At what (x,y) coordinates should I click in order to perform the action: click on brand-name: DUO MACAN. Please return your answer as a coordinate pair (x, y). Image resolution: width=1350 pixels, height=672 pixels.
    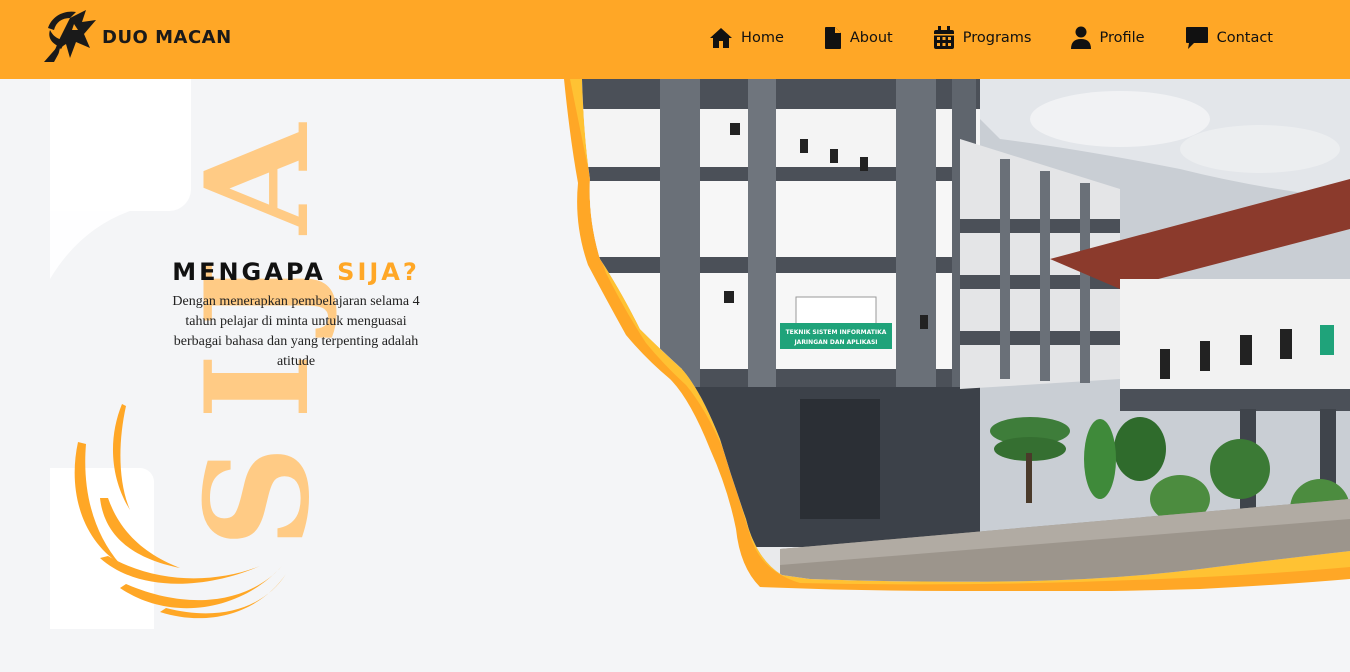
    Looking at the image, I should click on (167, 37).